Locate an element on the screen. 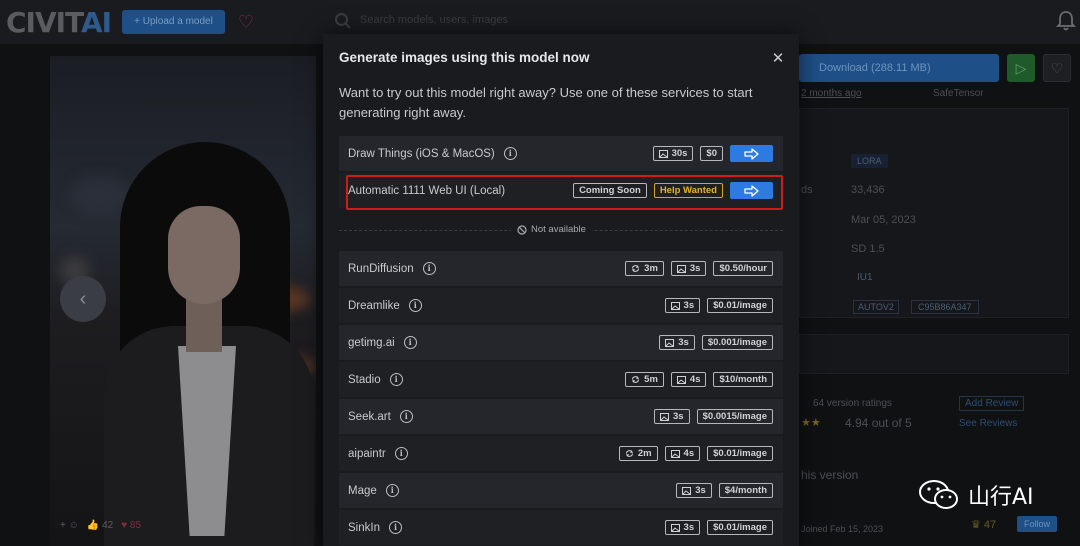 The width and height of the screenshot is (1080, 546). heart-count-value: 85 is located at coordinates (135, 525).